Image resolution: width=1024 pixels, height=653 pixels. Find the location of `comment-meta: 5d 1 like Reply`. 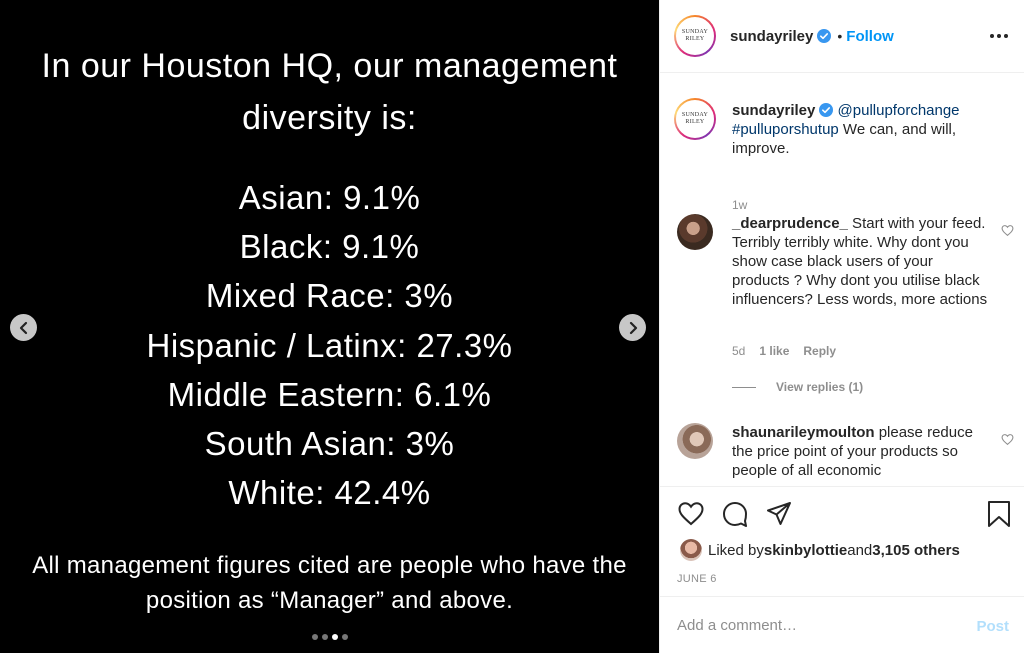

comment-meta: 5d 1 like Reply is located at coordinates (784, 351).